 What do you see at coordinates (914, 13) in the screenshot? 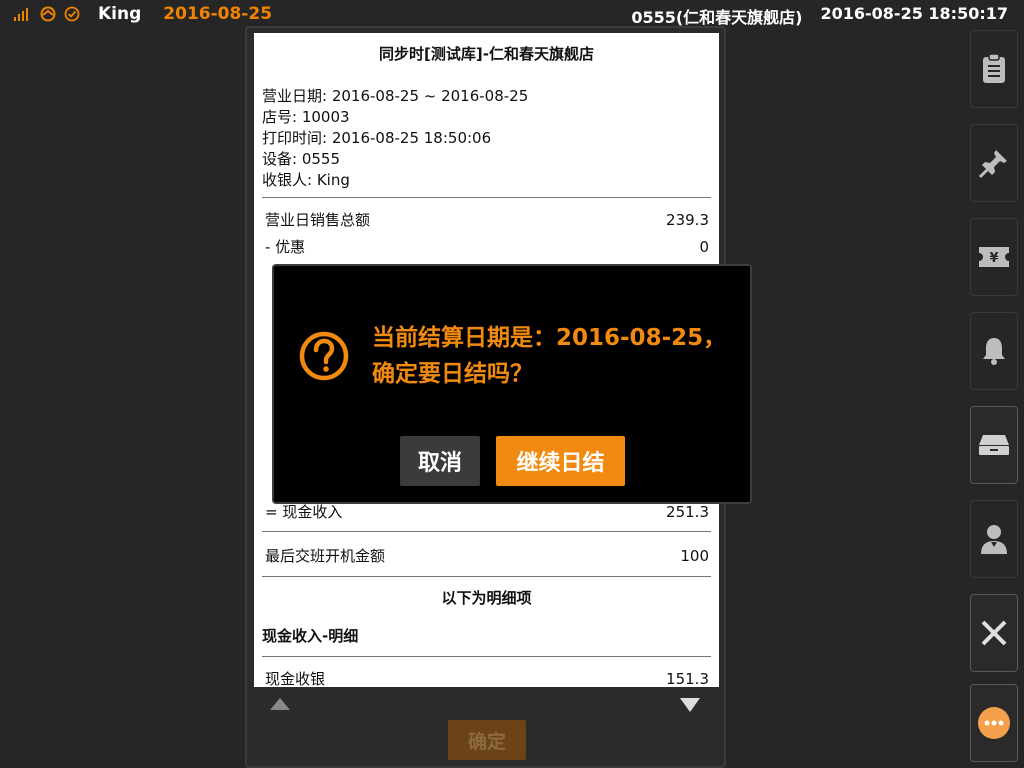
I see `clock: 2016-08-25 18:50:17` at bounding box center [914, 13].